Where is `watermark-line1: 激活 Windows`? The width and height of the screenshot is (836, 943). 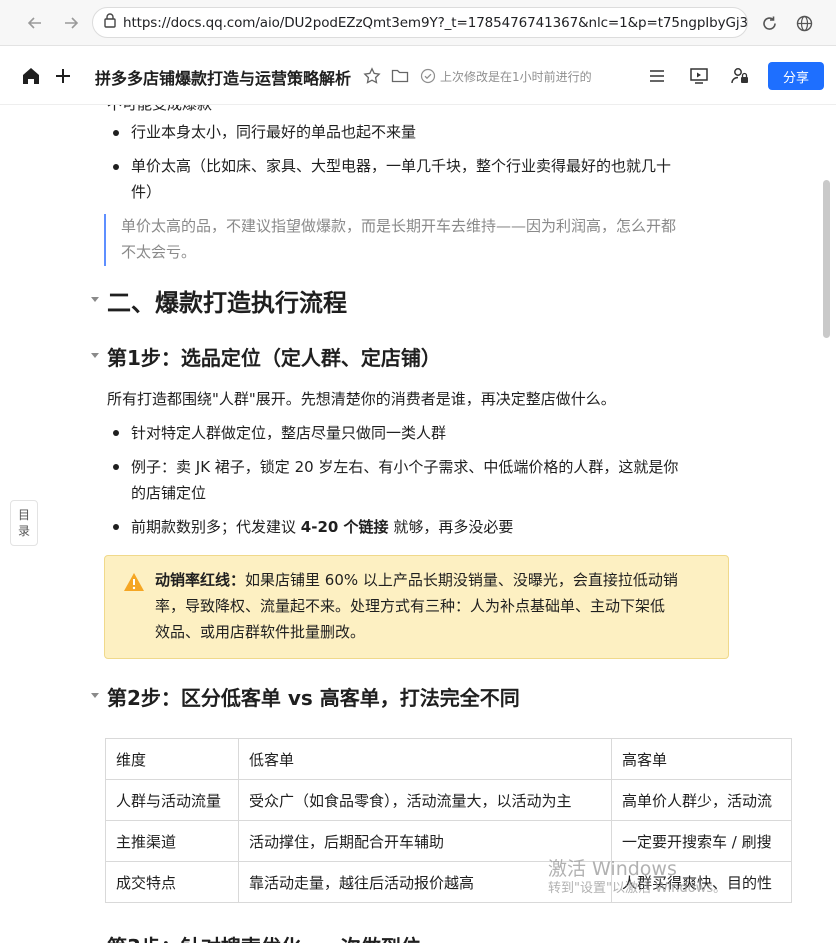
watermark-line1: 激活 Windows is located at coordinates (612, 869).